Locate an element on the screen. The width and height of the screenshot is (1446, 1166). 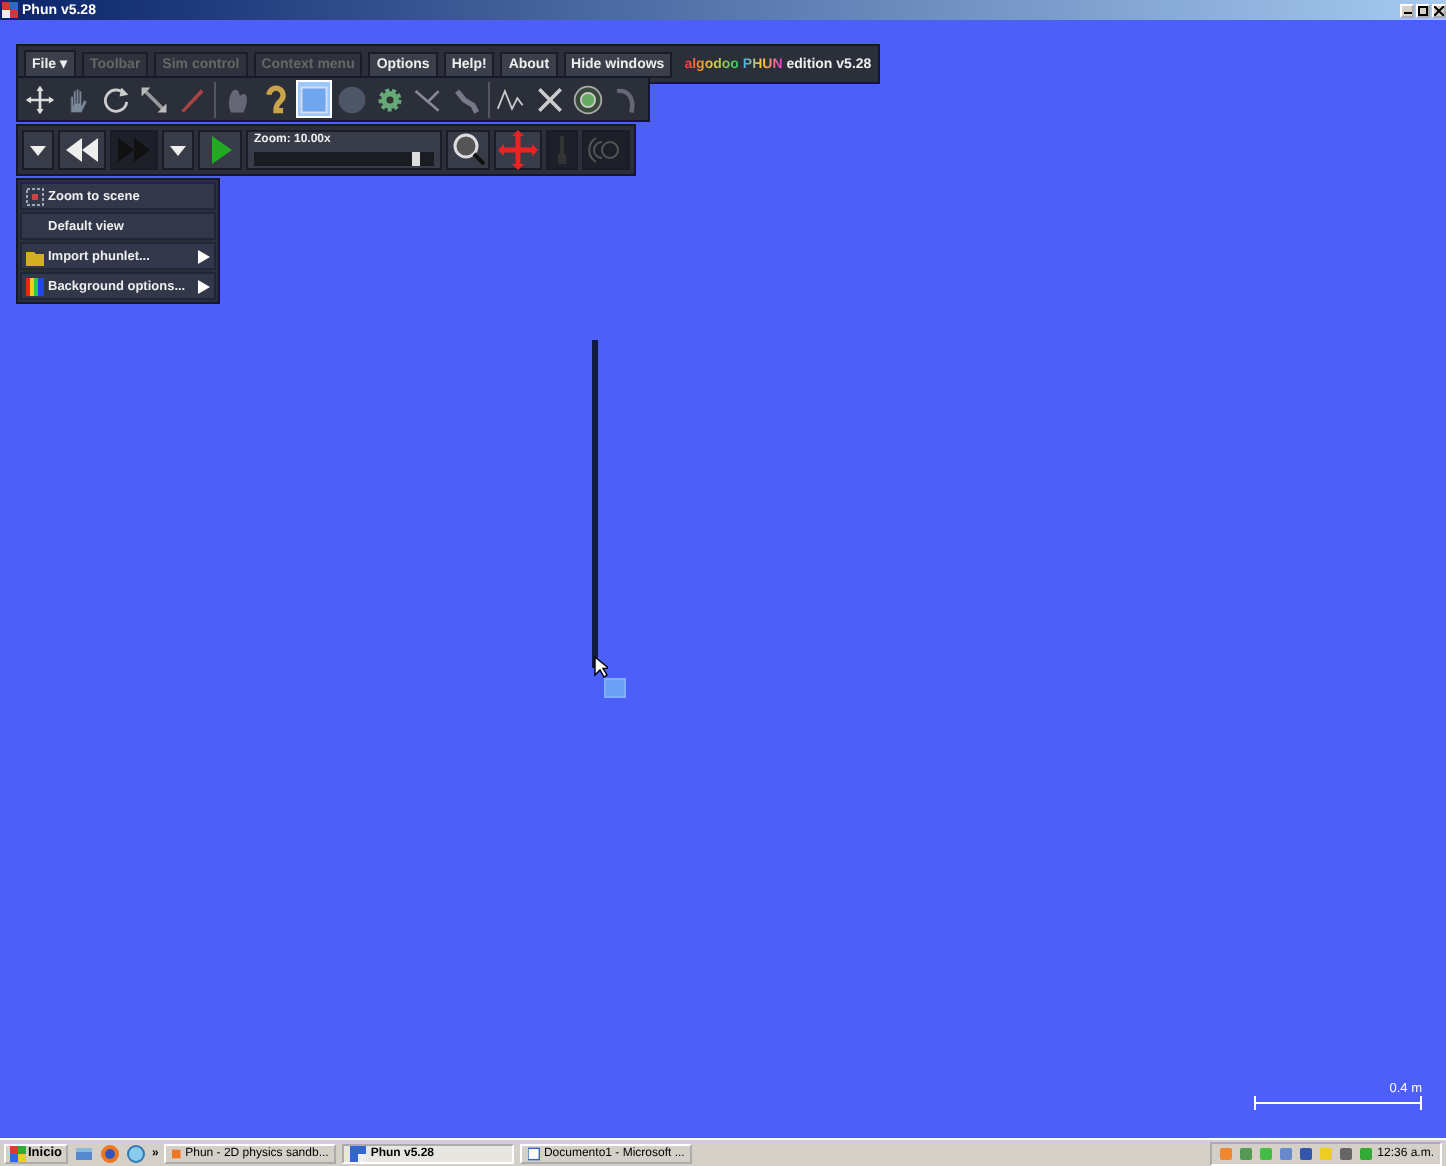
slider-thumb is located at coordinates (416, 159).